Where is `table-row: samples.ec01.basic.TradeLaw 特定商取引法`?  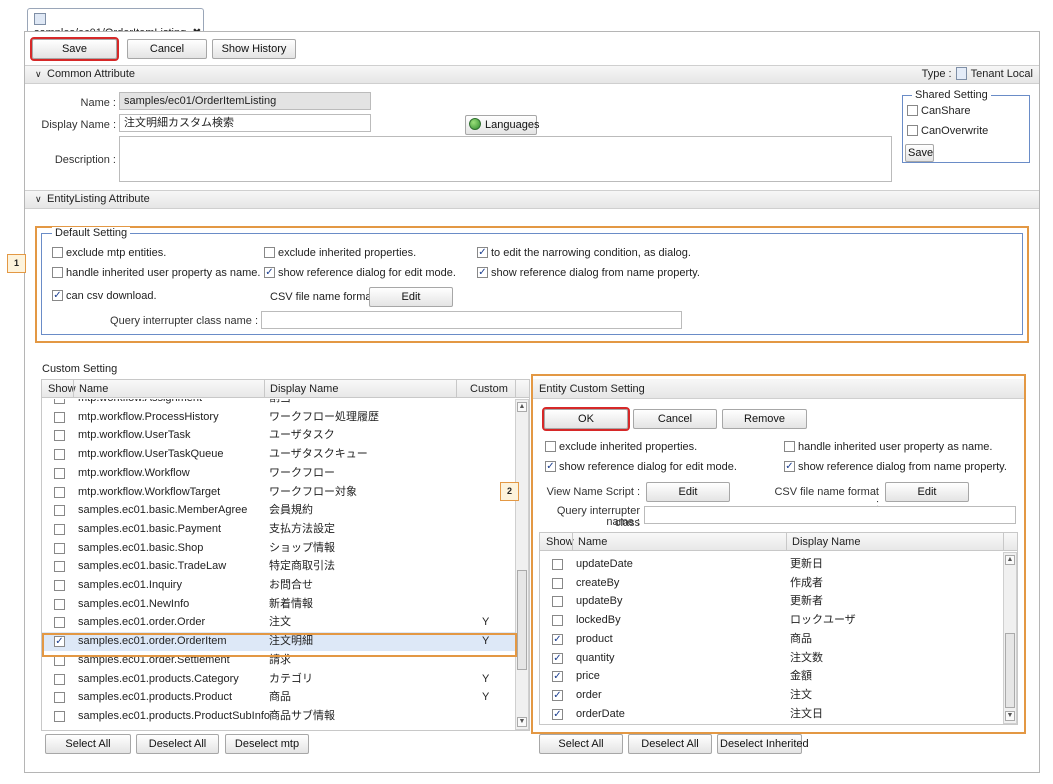 table-row: samples.ec01.basic.TradeLaw 特定商取引法 is located at coordinates (279, 566).